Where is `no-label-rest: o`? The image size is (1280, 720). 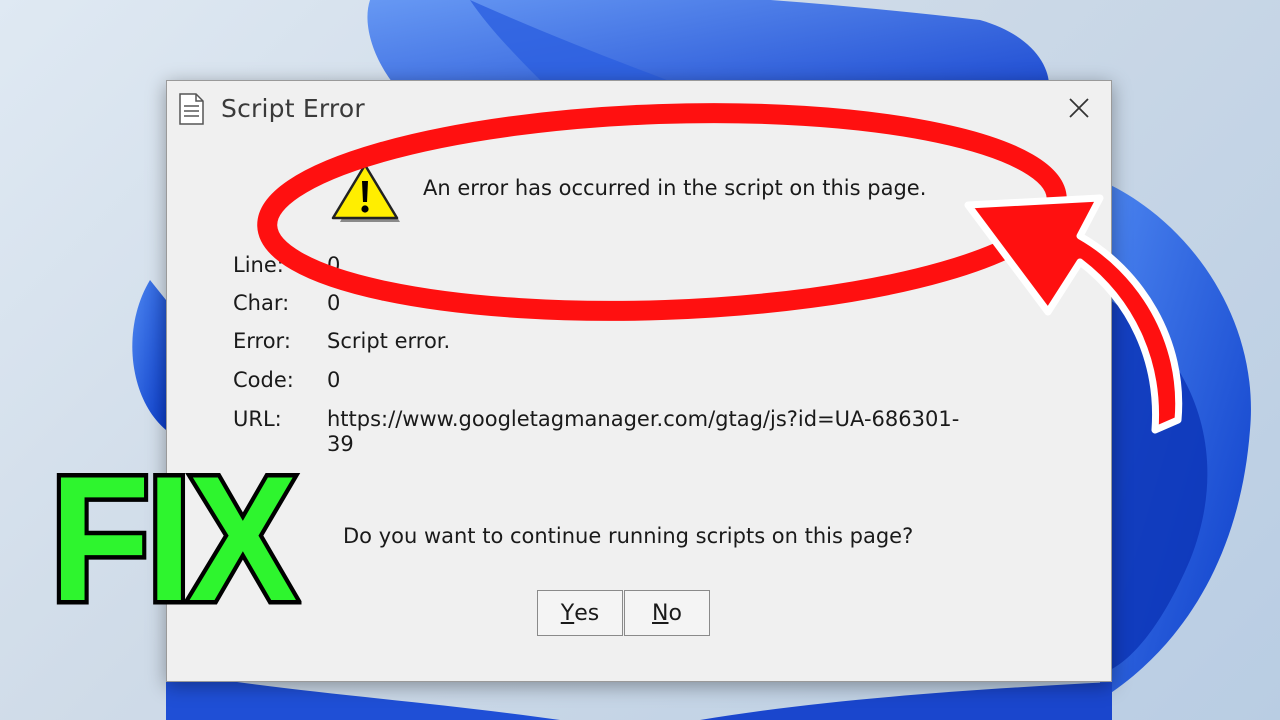
no-label-rest: o is located at coordinates (675, 613).